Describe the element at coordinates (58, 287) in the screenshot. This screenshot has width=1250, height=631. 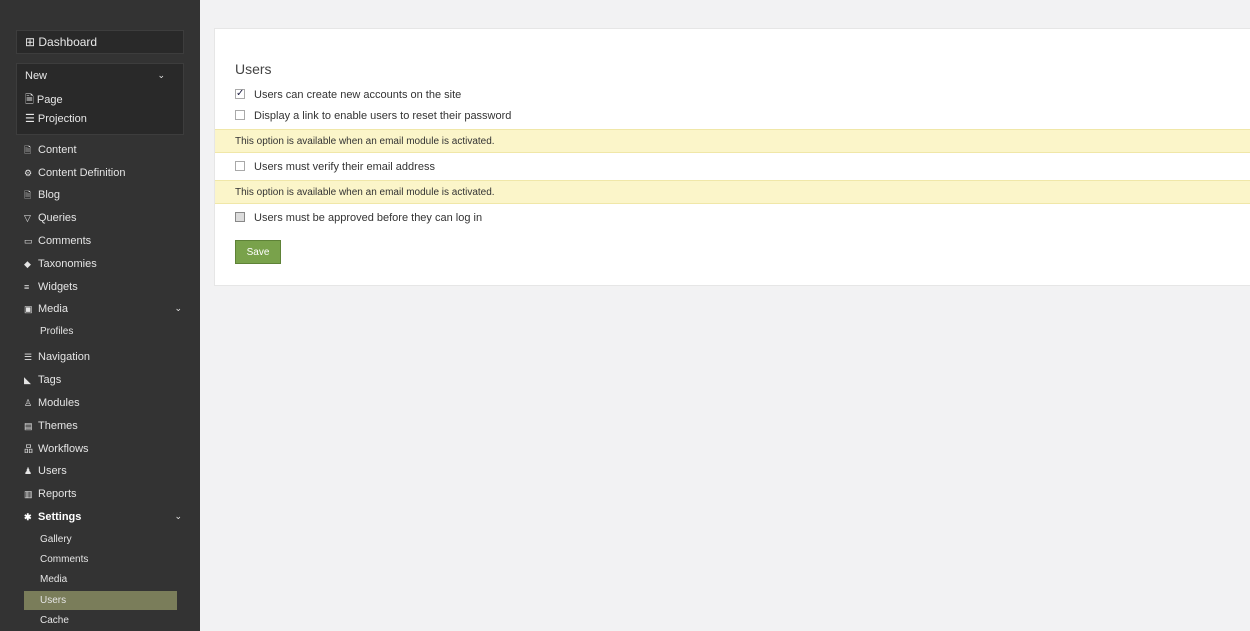
I see `sidebar-item-label: Widgets` at that location.